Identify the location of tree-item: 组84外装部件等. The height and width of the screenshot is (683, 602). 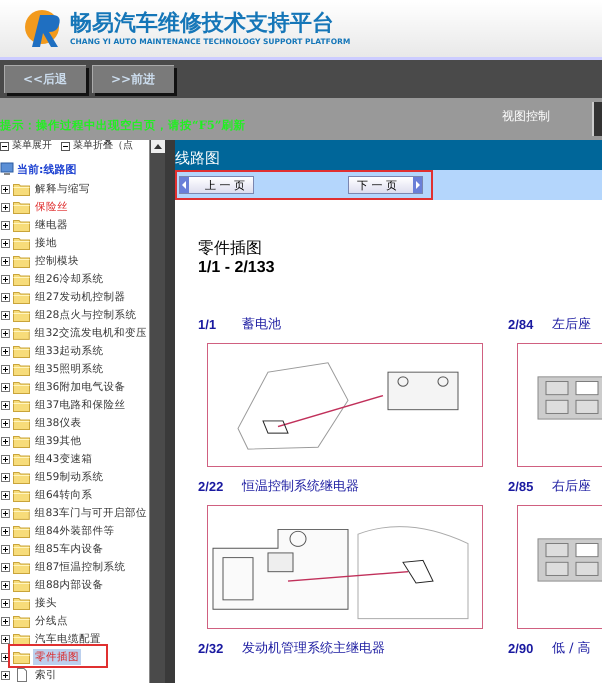
(74, 531).